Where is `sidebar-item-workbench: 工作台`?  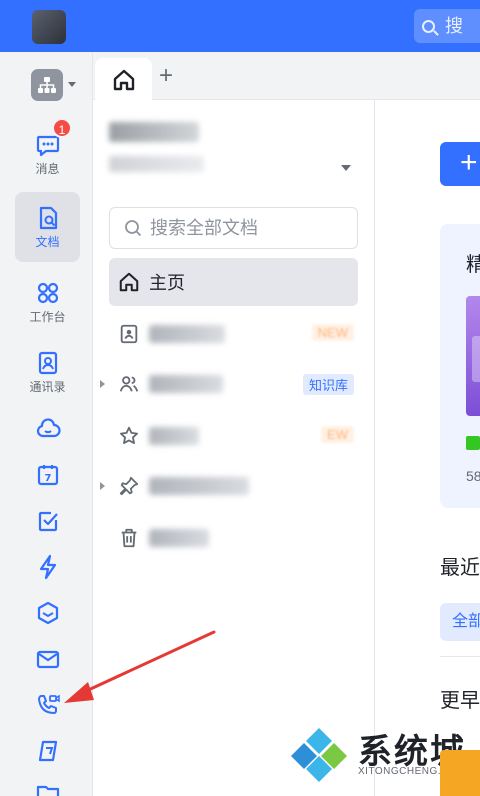
sidebar-item-workbench: 工作台 is located at coordinates (47, 302).